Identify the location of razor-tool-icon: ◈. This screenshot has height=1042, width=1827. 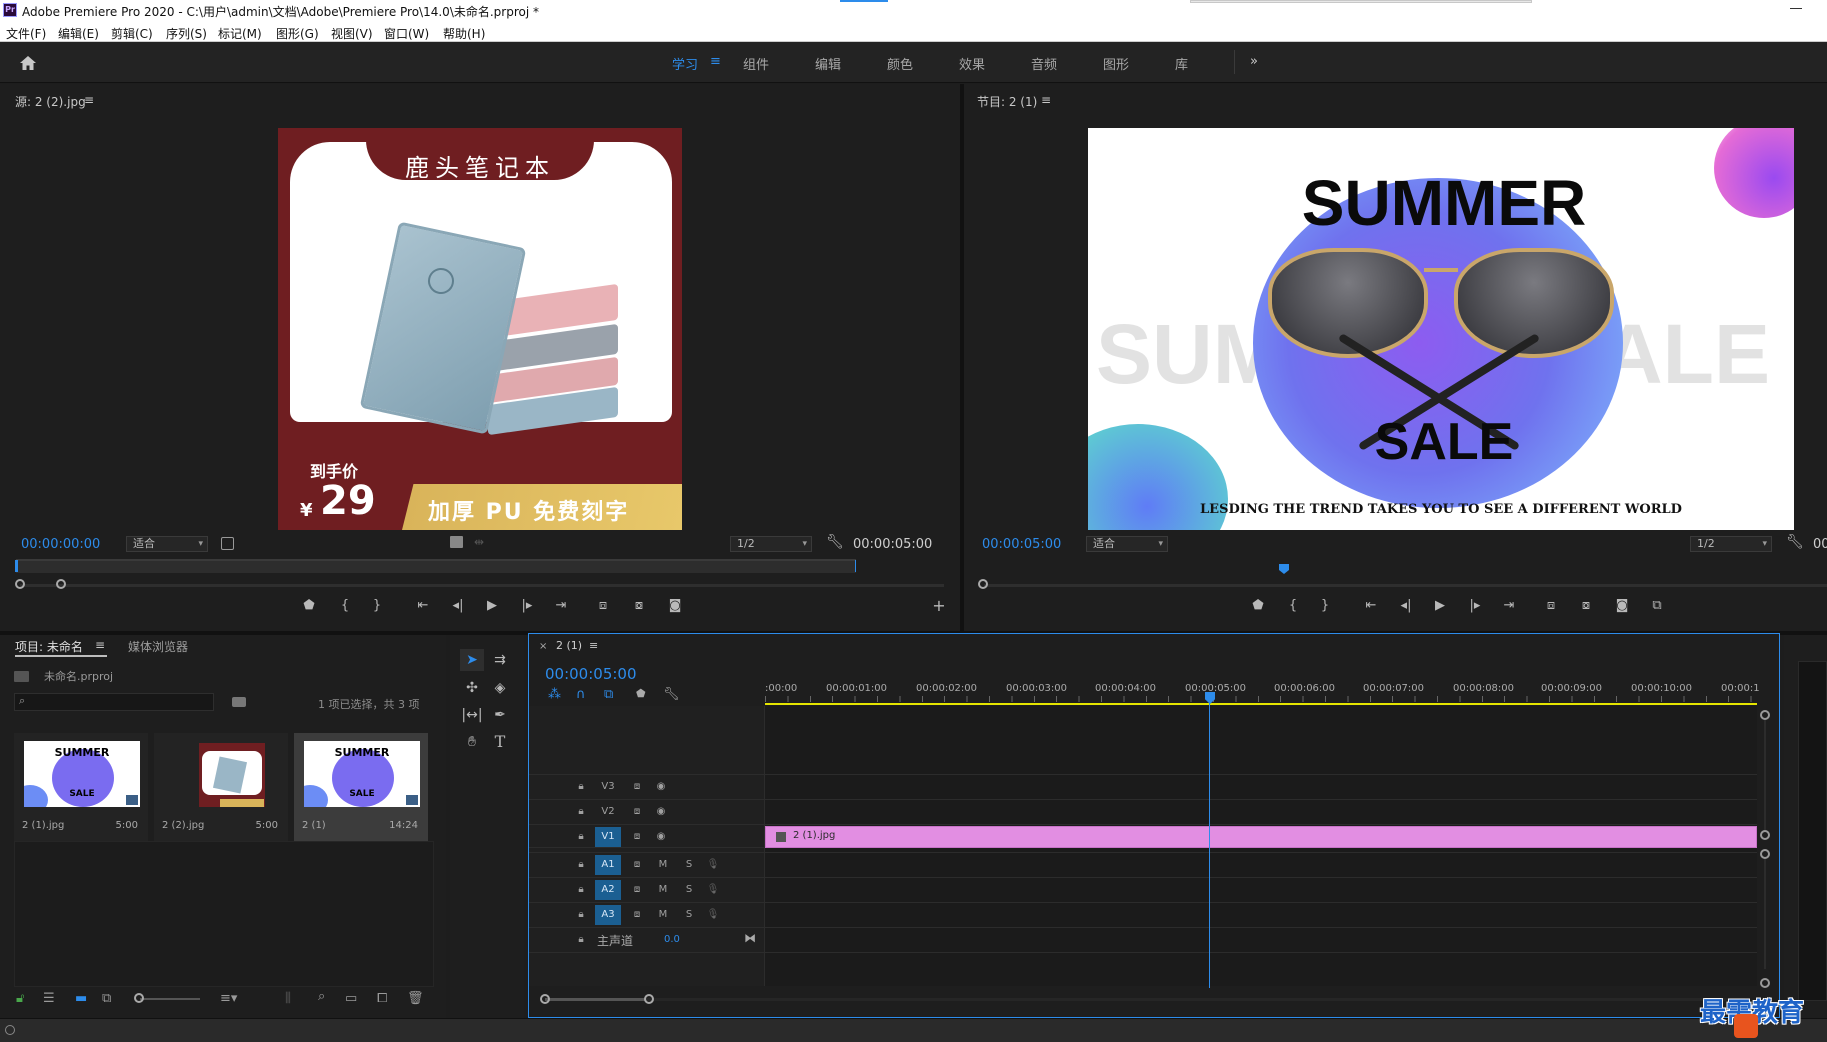
(500, 688).